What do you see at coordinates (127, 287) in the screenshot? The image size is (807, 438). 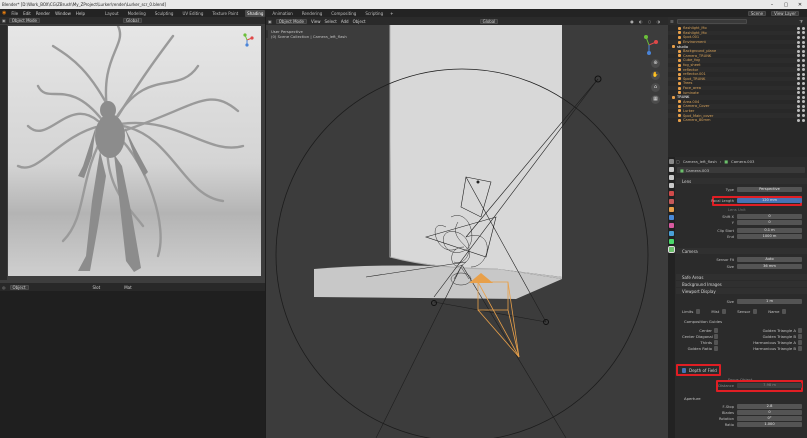 I see `material-selector: Mat` at bounding box center [127, 287].